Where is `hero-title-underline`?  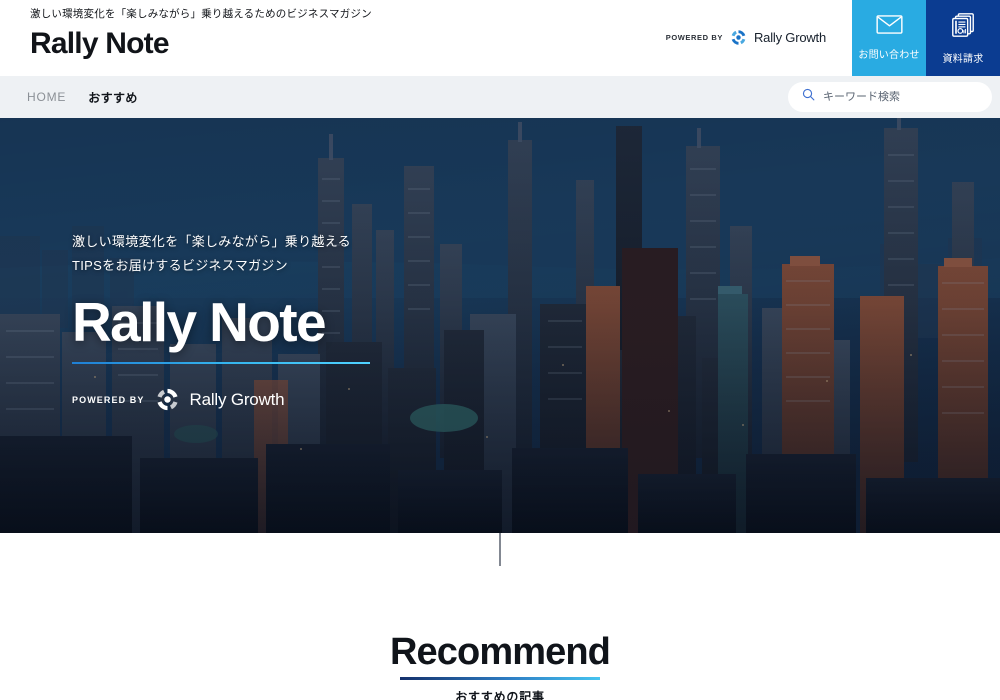 hero-title-underline is located at coordinates (221, 363).